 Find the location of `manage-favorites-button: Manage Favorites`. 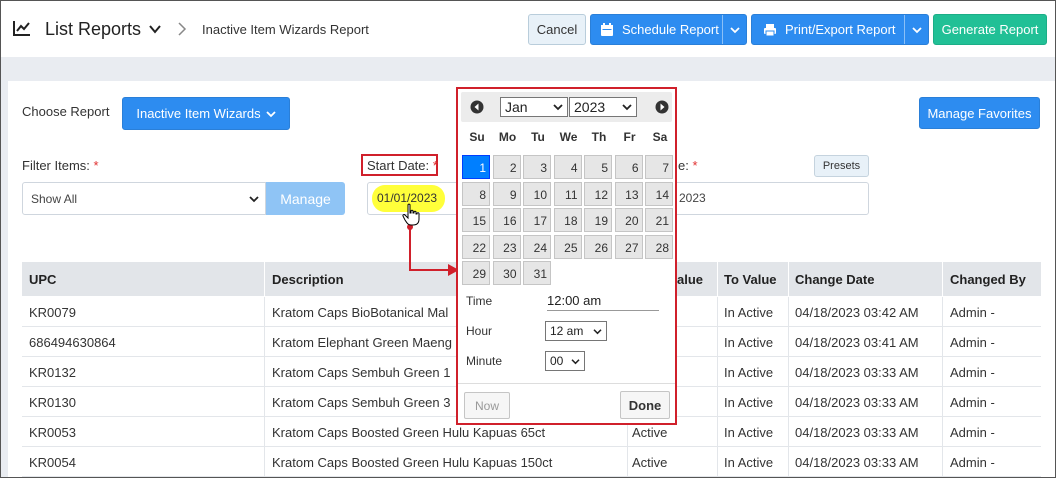

manage-favorites-button: Manage Favorites is located at coordinates (979, 113).